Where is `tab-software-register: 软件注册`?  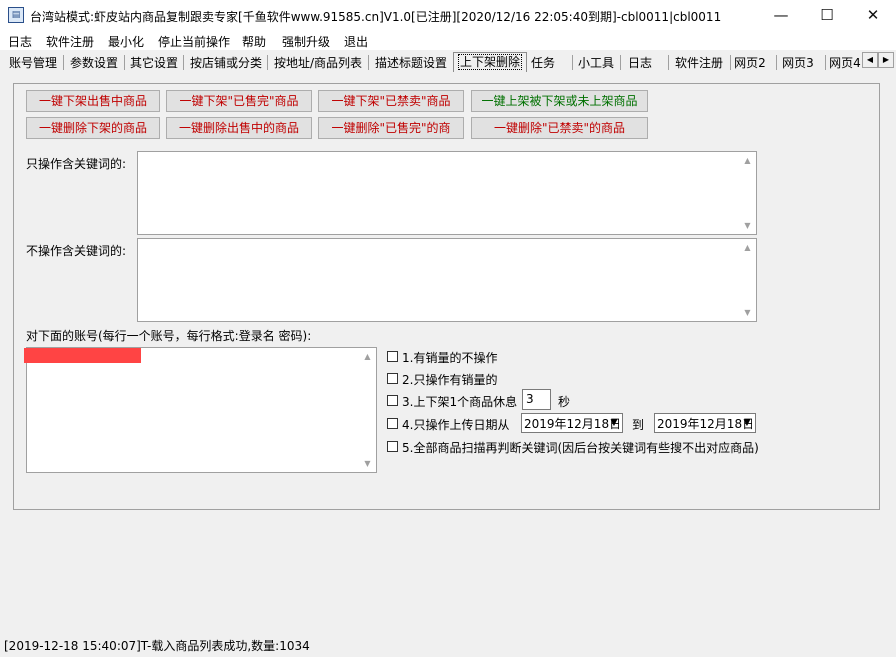
tab-software-register: 软件注册 is located at coordinates (699, 63).